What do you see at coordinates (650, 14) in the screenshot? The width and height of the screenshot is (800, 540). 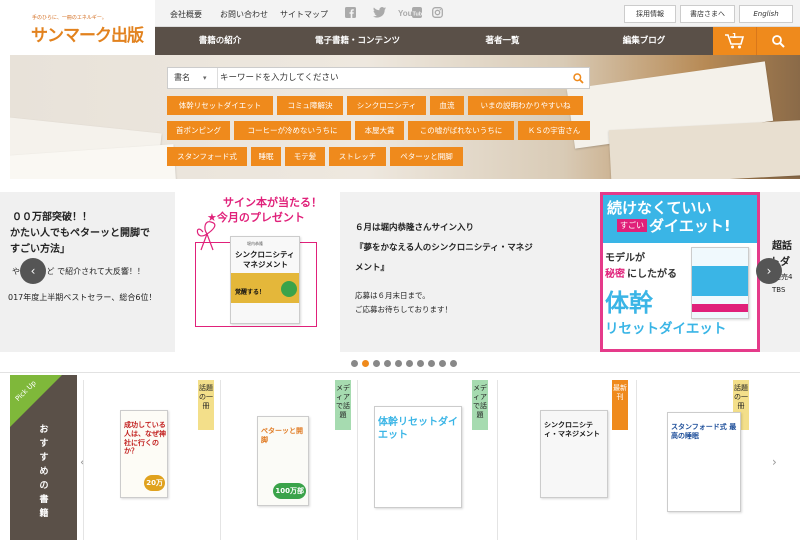 I see `recruit-button: 採用情報` at bounding box center [650, 14].